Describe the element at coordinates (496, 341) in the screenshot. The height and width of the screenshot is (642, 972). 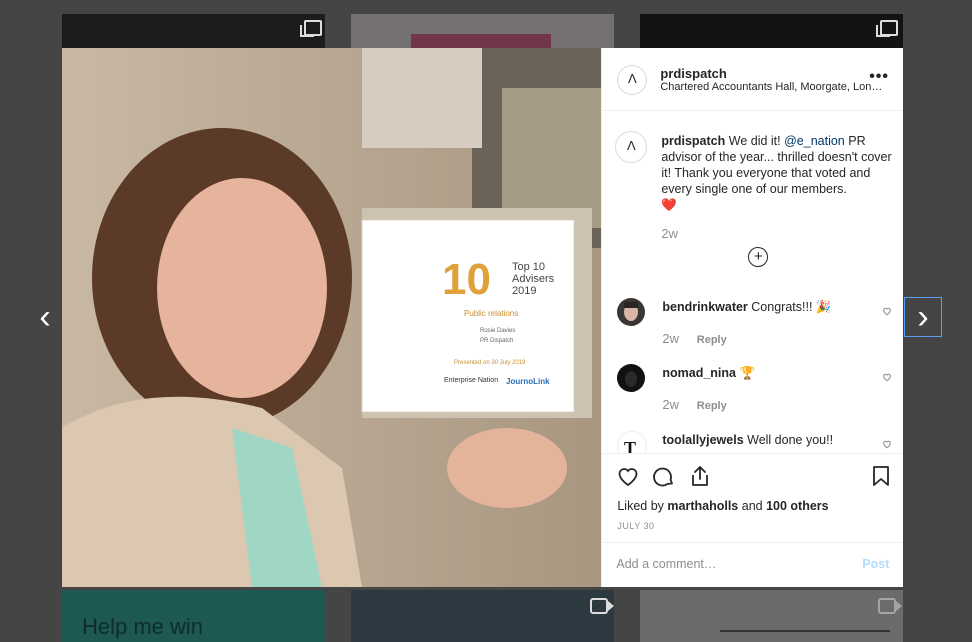
I see `certificate-company: PR Dispatch` at that location.